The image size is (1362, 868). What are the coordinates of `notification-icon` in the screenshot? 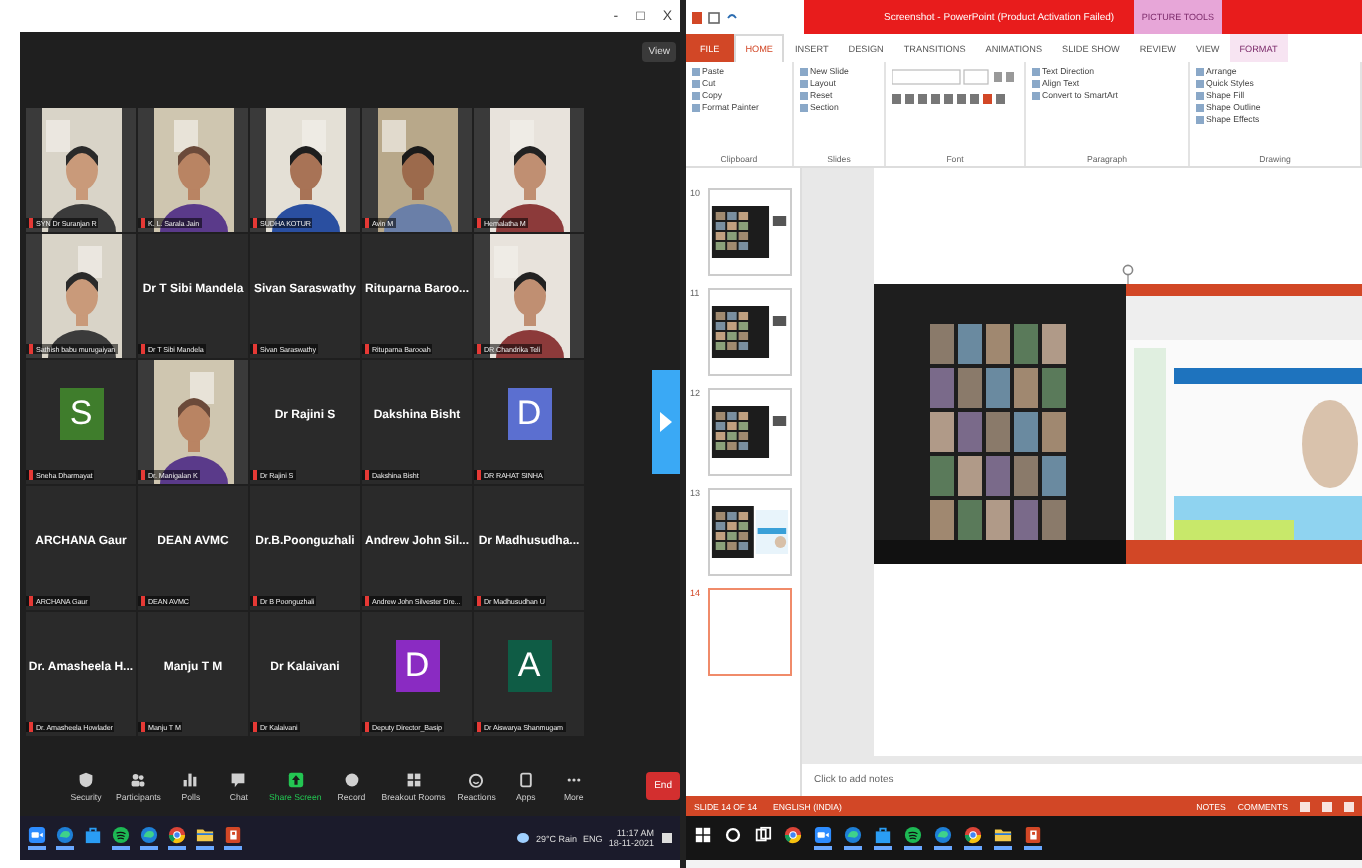 It's located at (667, 838).